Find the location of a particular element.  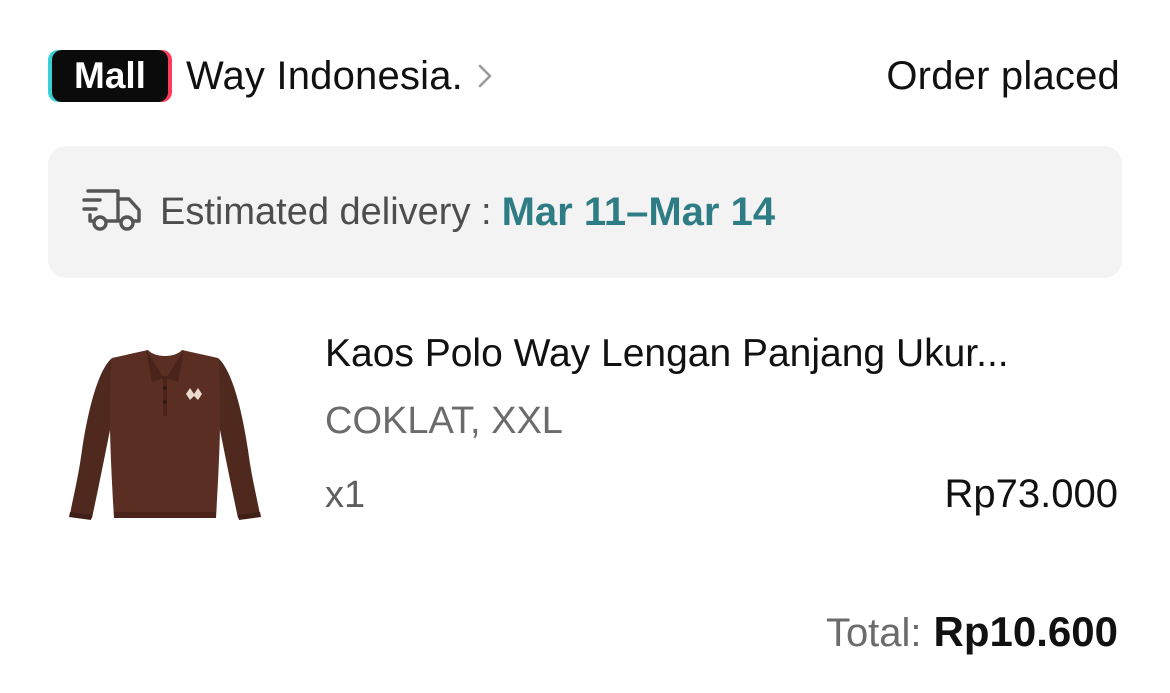

order-header: Mall Way Indonesia. Order placed is located at coordinates (584, 76).